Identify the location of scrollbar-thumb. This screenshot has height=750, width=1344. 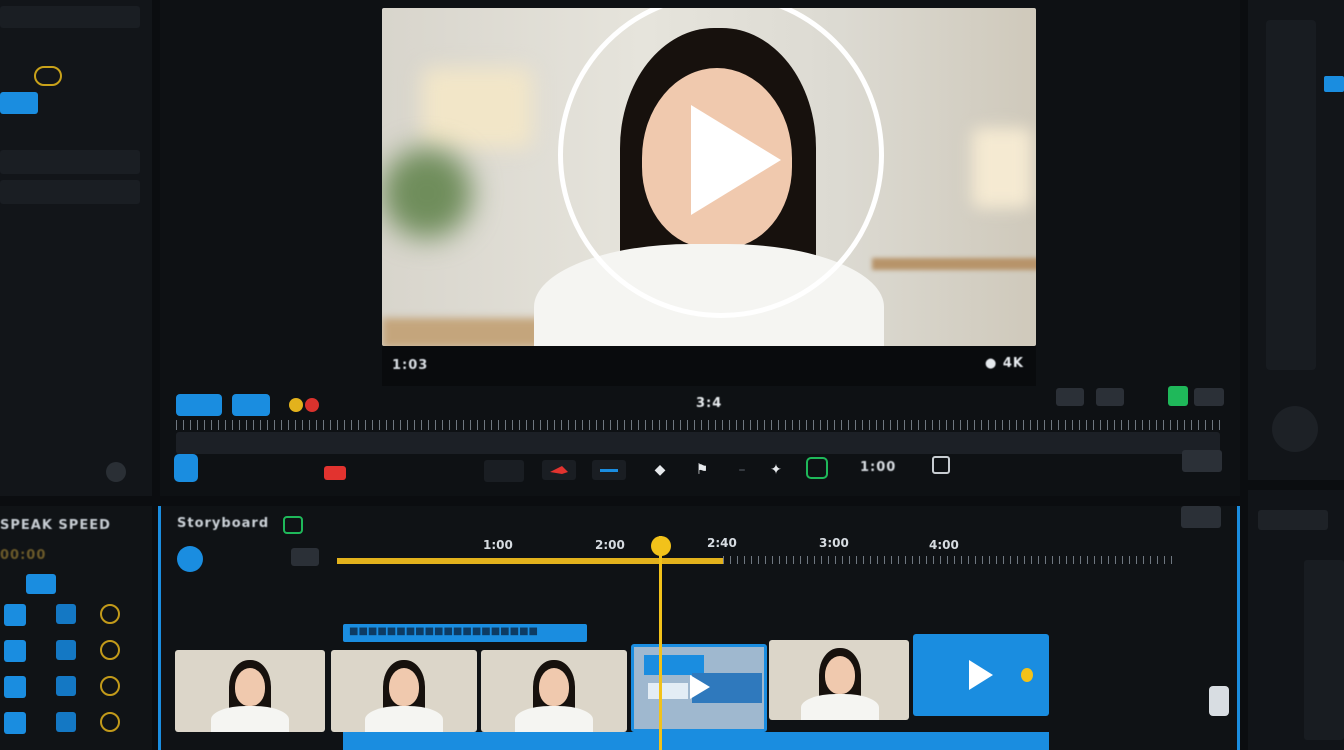
(1219, 701).